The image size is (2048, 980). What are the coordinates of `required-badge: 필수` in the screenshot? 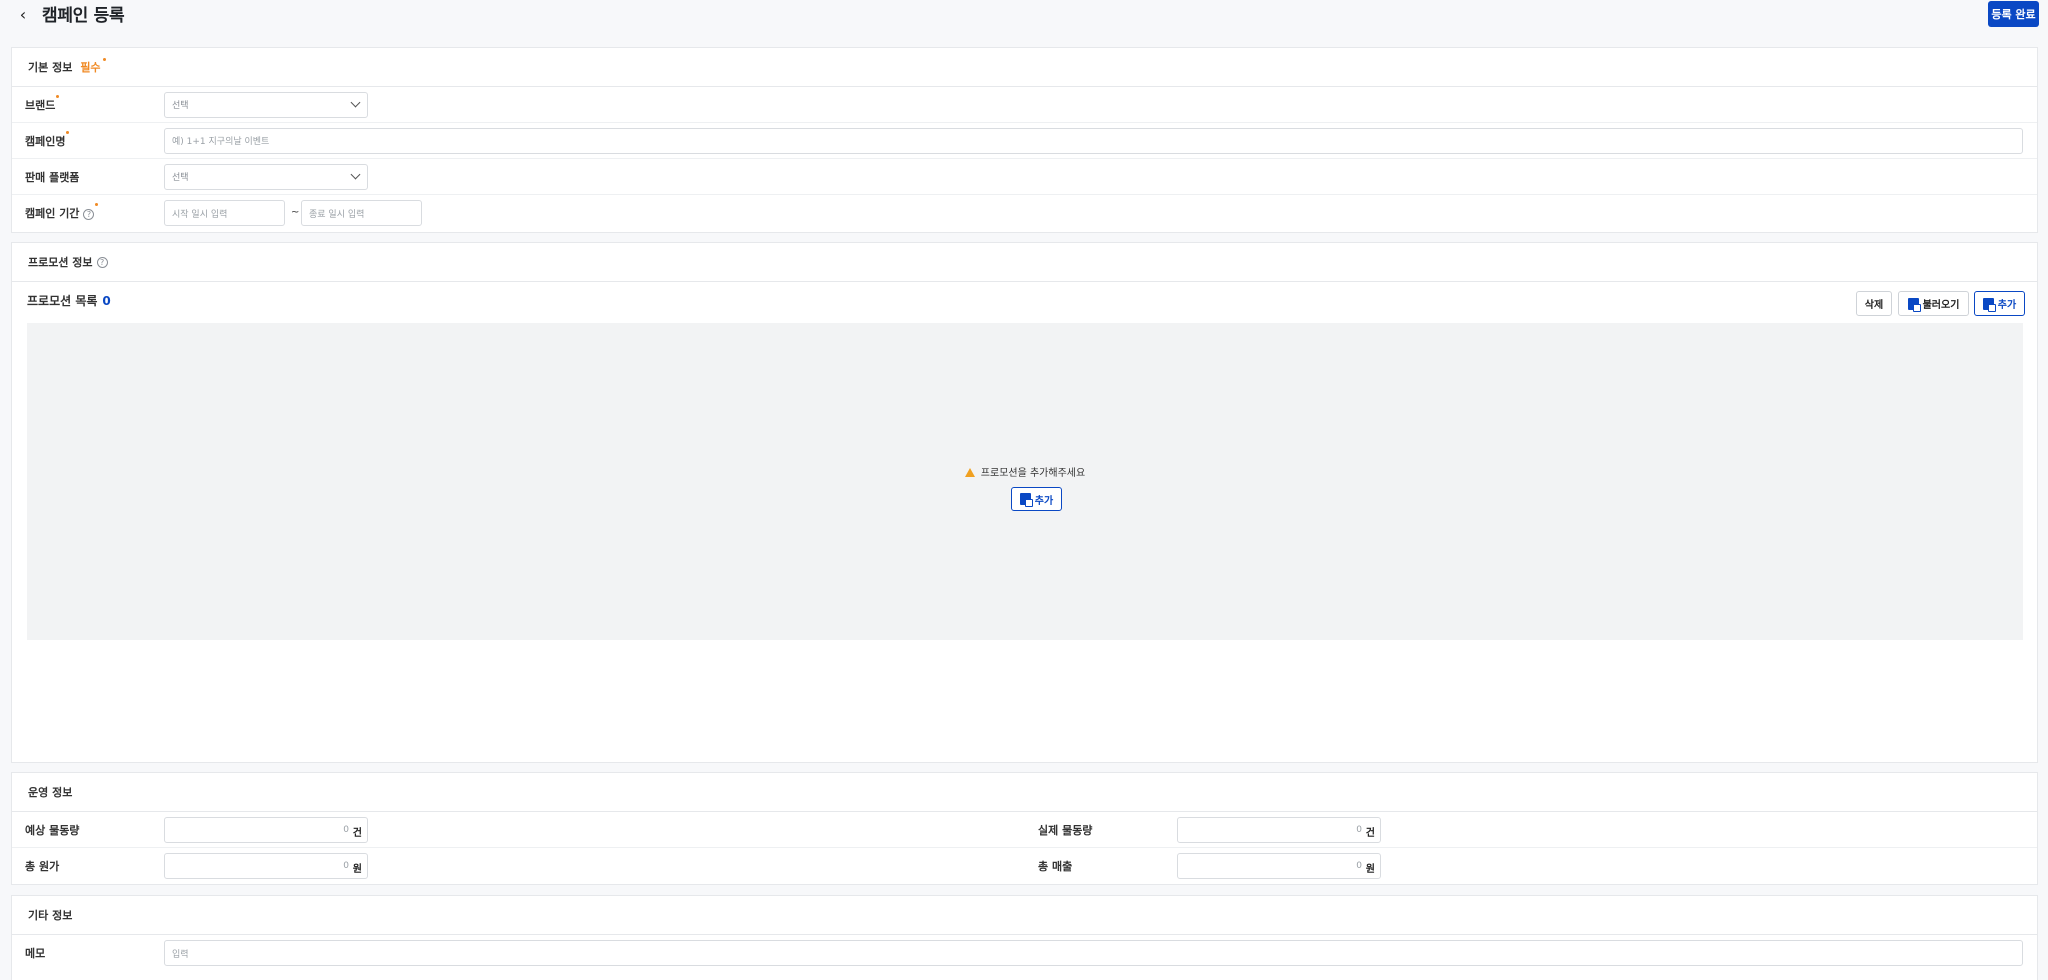 It's located at (93, 66).